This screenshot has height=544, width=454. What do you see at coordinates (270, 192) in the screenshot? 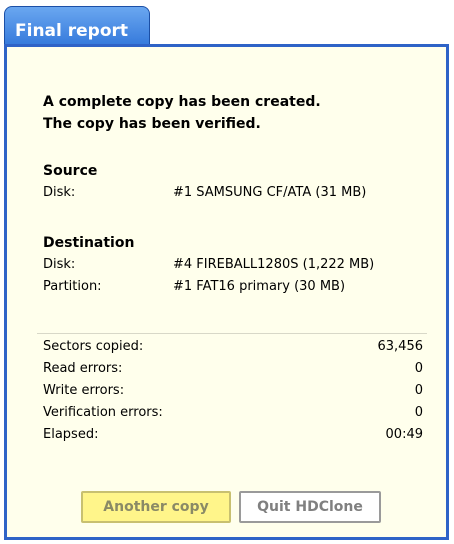
I see `source-disk-value: #1 SAMSUNG CF/ATA (31 MB)` at bounding box center [270, 192].